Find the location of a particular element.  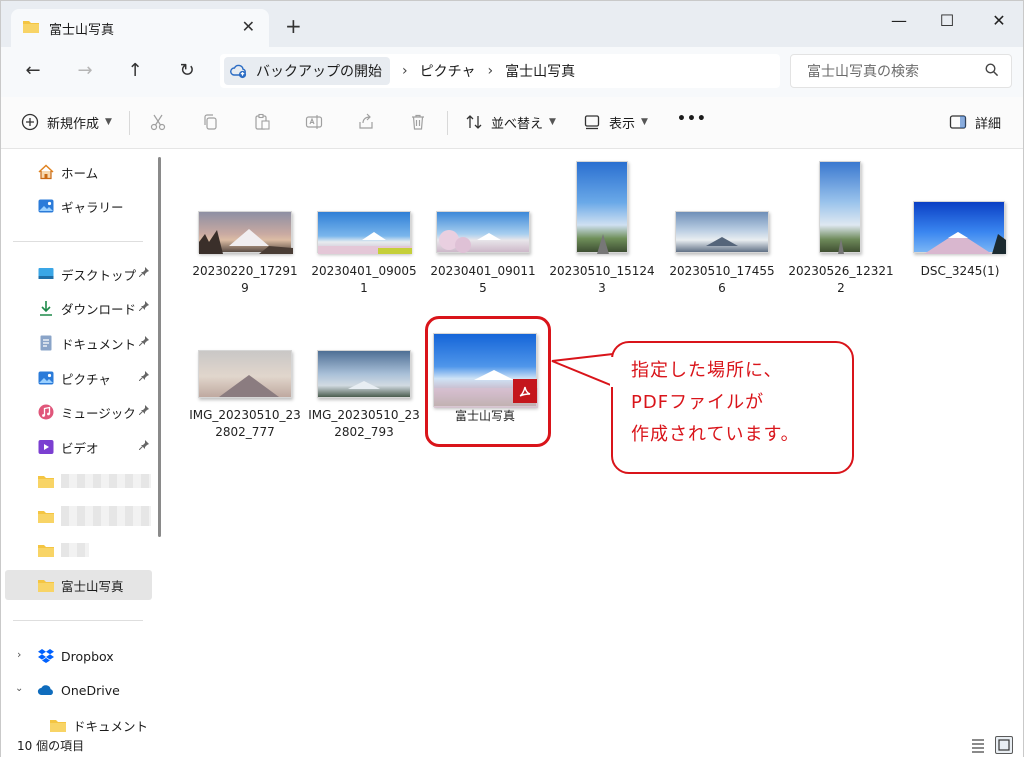

sidebar-item-label: ギャラリー is located at coordinates (92, 207).